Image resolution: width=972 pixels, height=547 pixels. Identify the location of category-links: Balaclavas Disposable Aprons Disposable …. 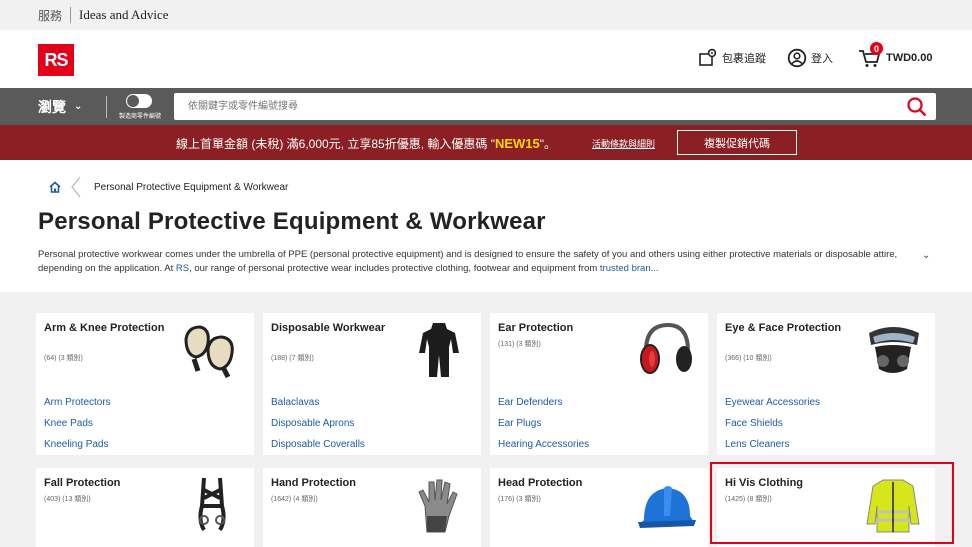
(318, 428).